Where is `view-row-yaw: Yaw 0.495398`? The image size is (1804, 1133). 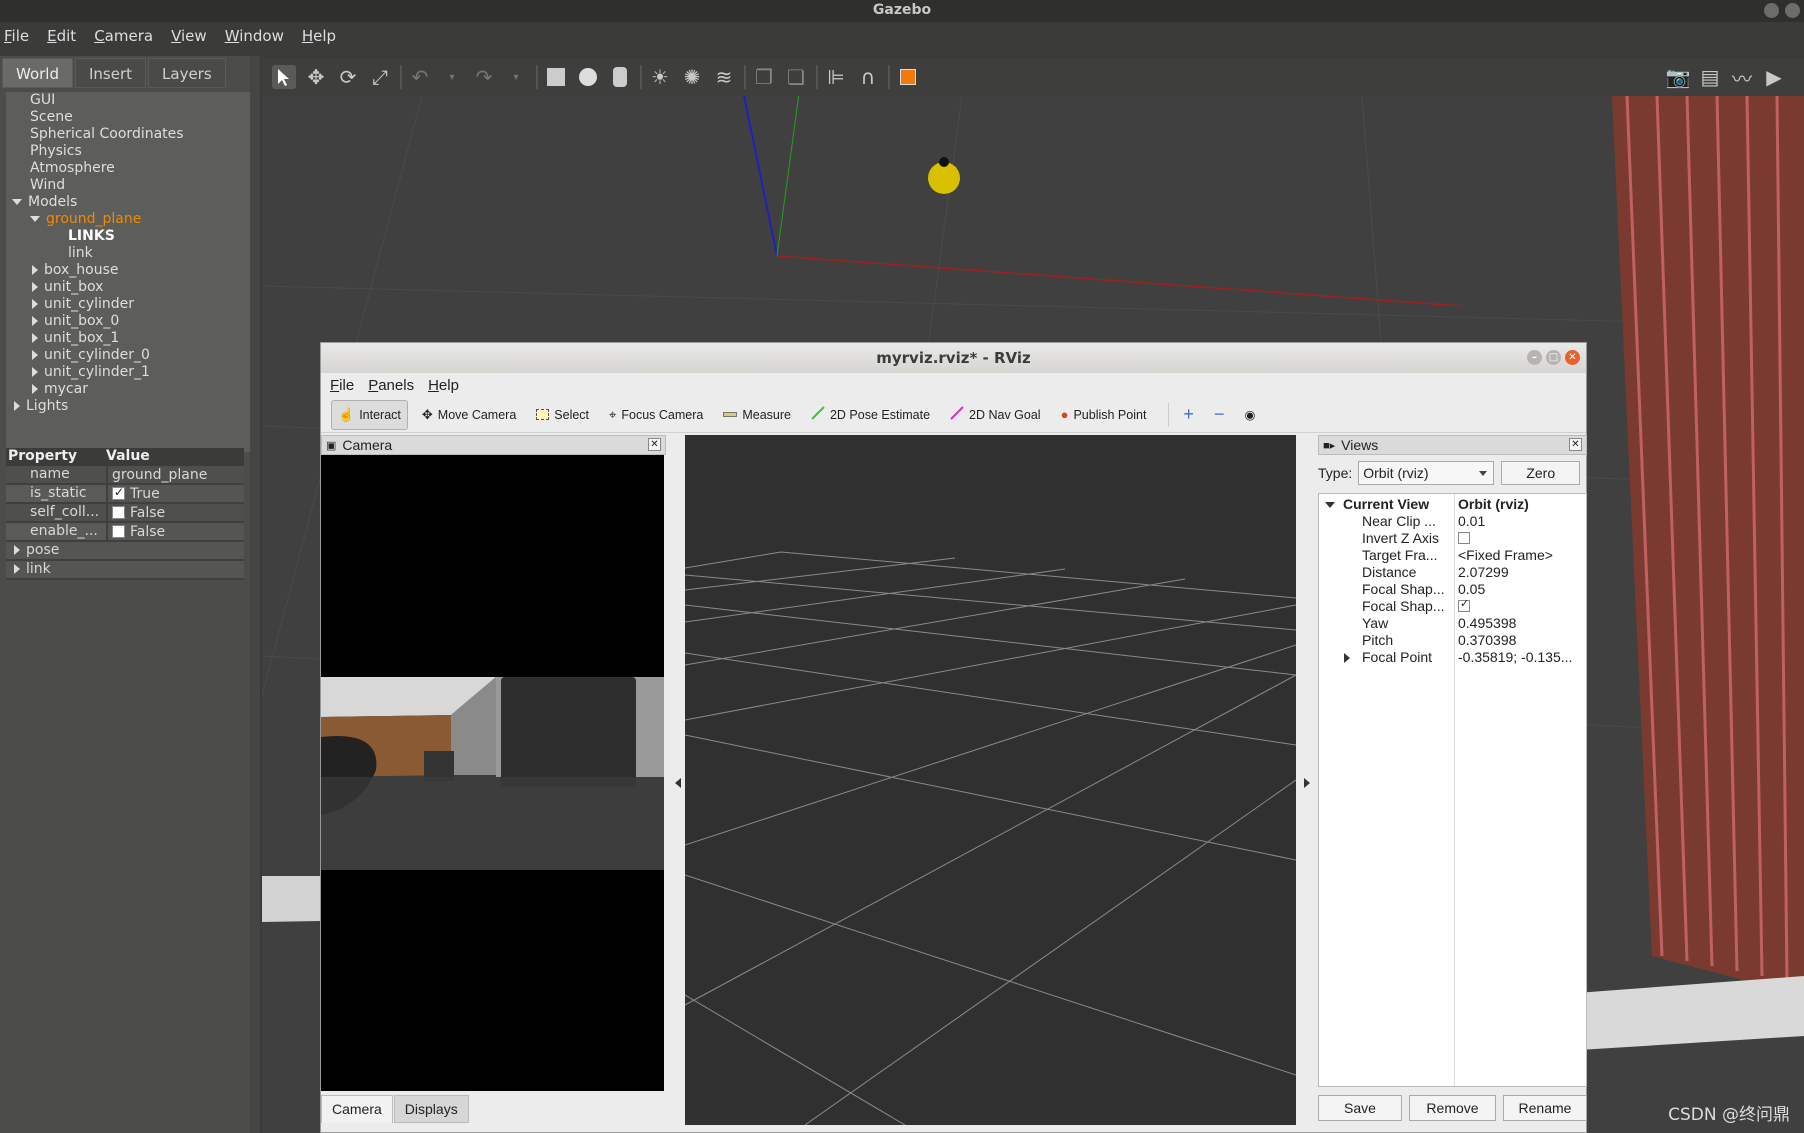
view-row-yaw: Yaw 0.495398 is located at coordinates (1452, 623).